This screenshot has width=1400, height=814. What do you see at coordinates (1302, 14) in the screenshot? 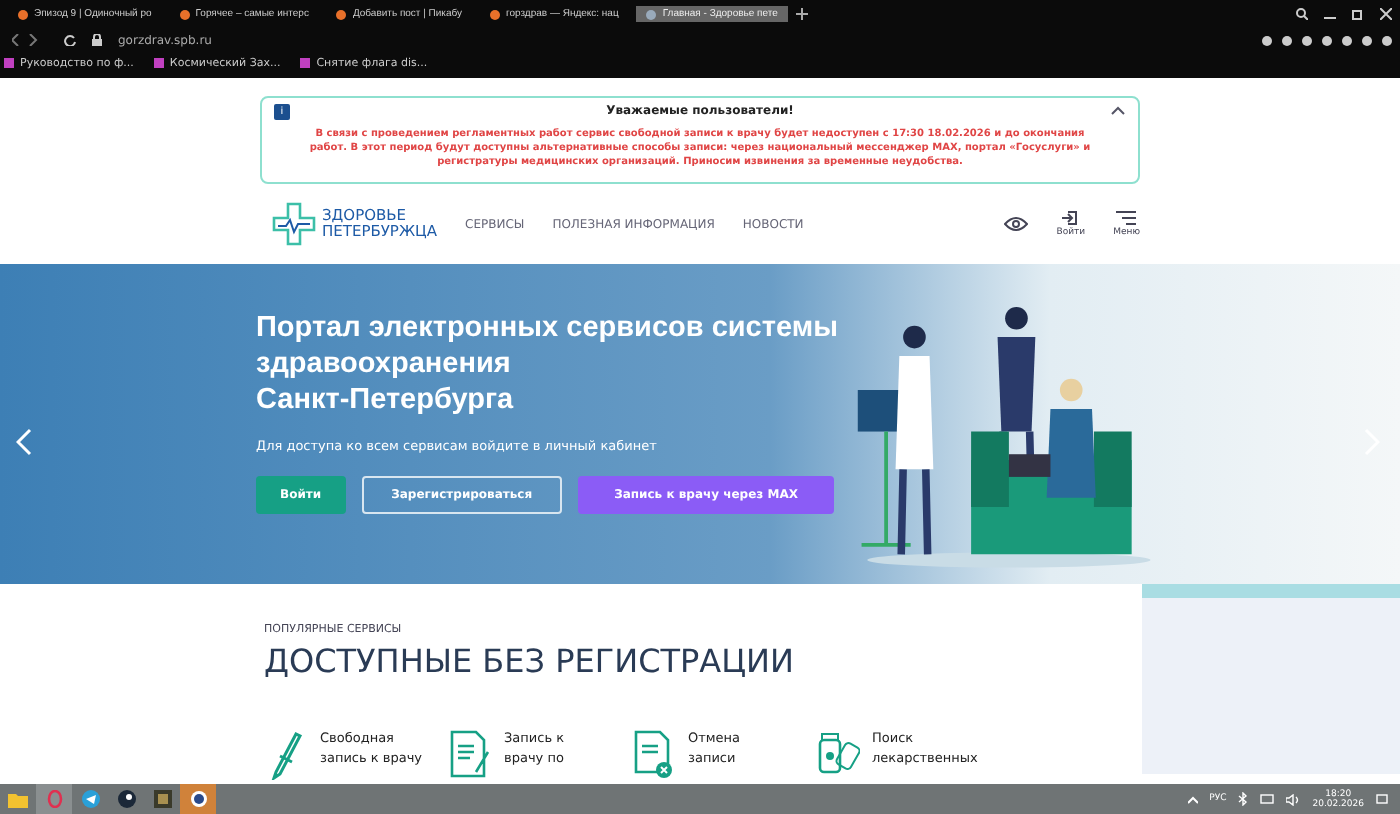
I see `search-icon` at bounding box center [1302, 14].